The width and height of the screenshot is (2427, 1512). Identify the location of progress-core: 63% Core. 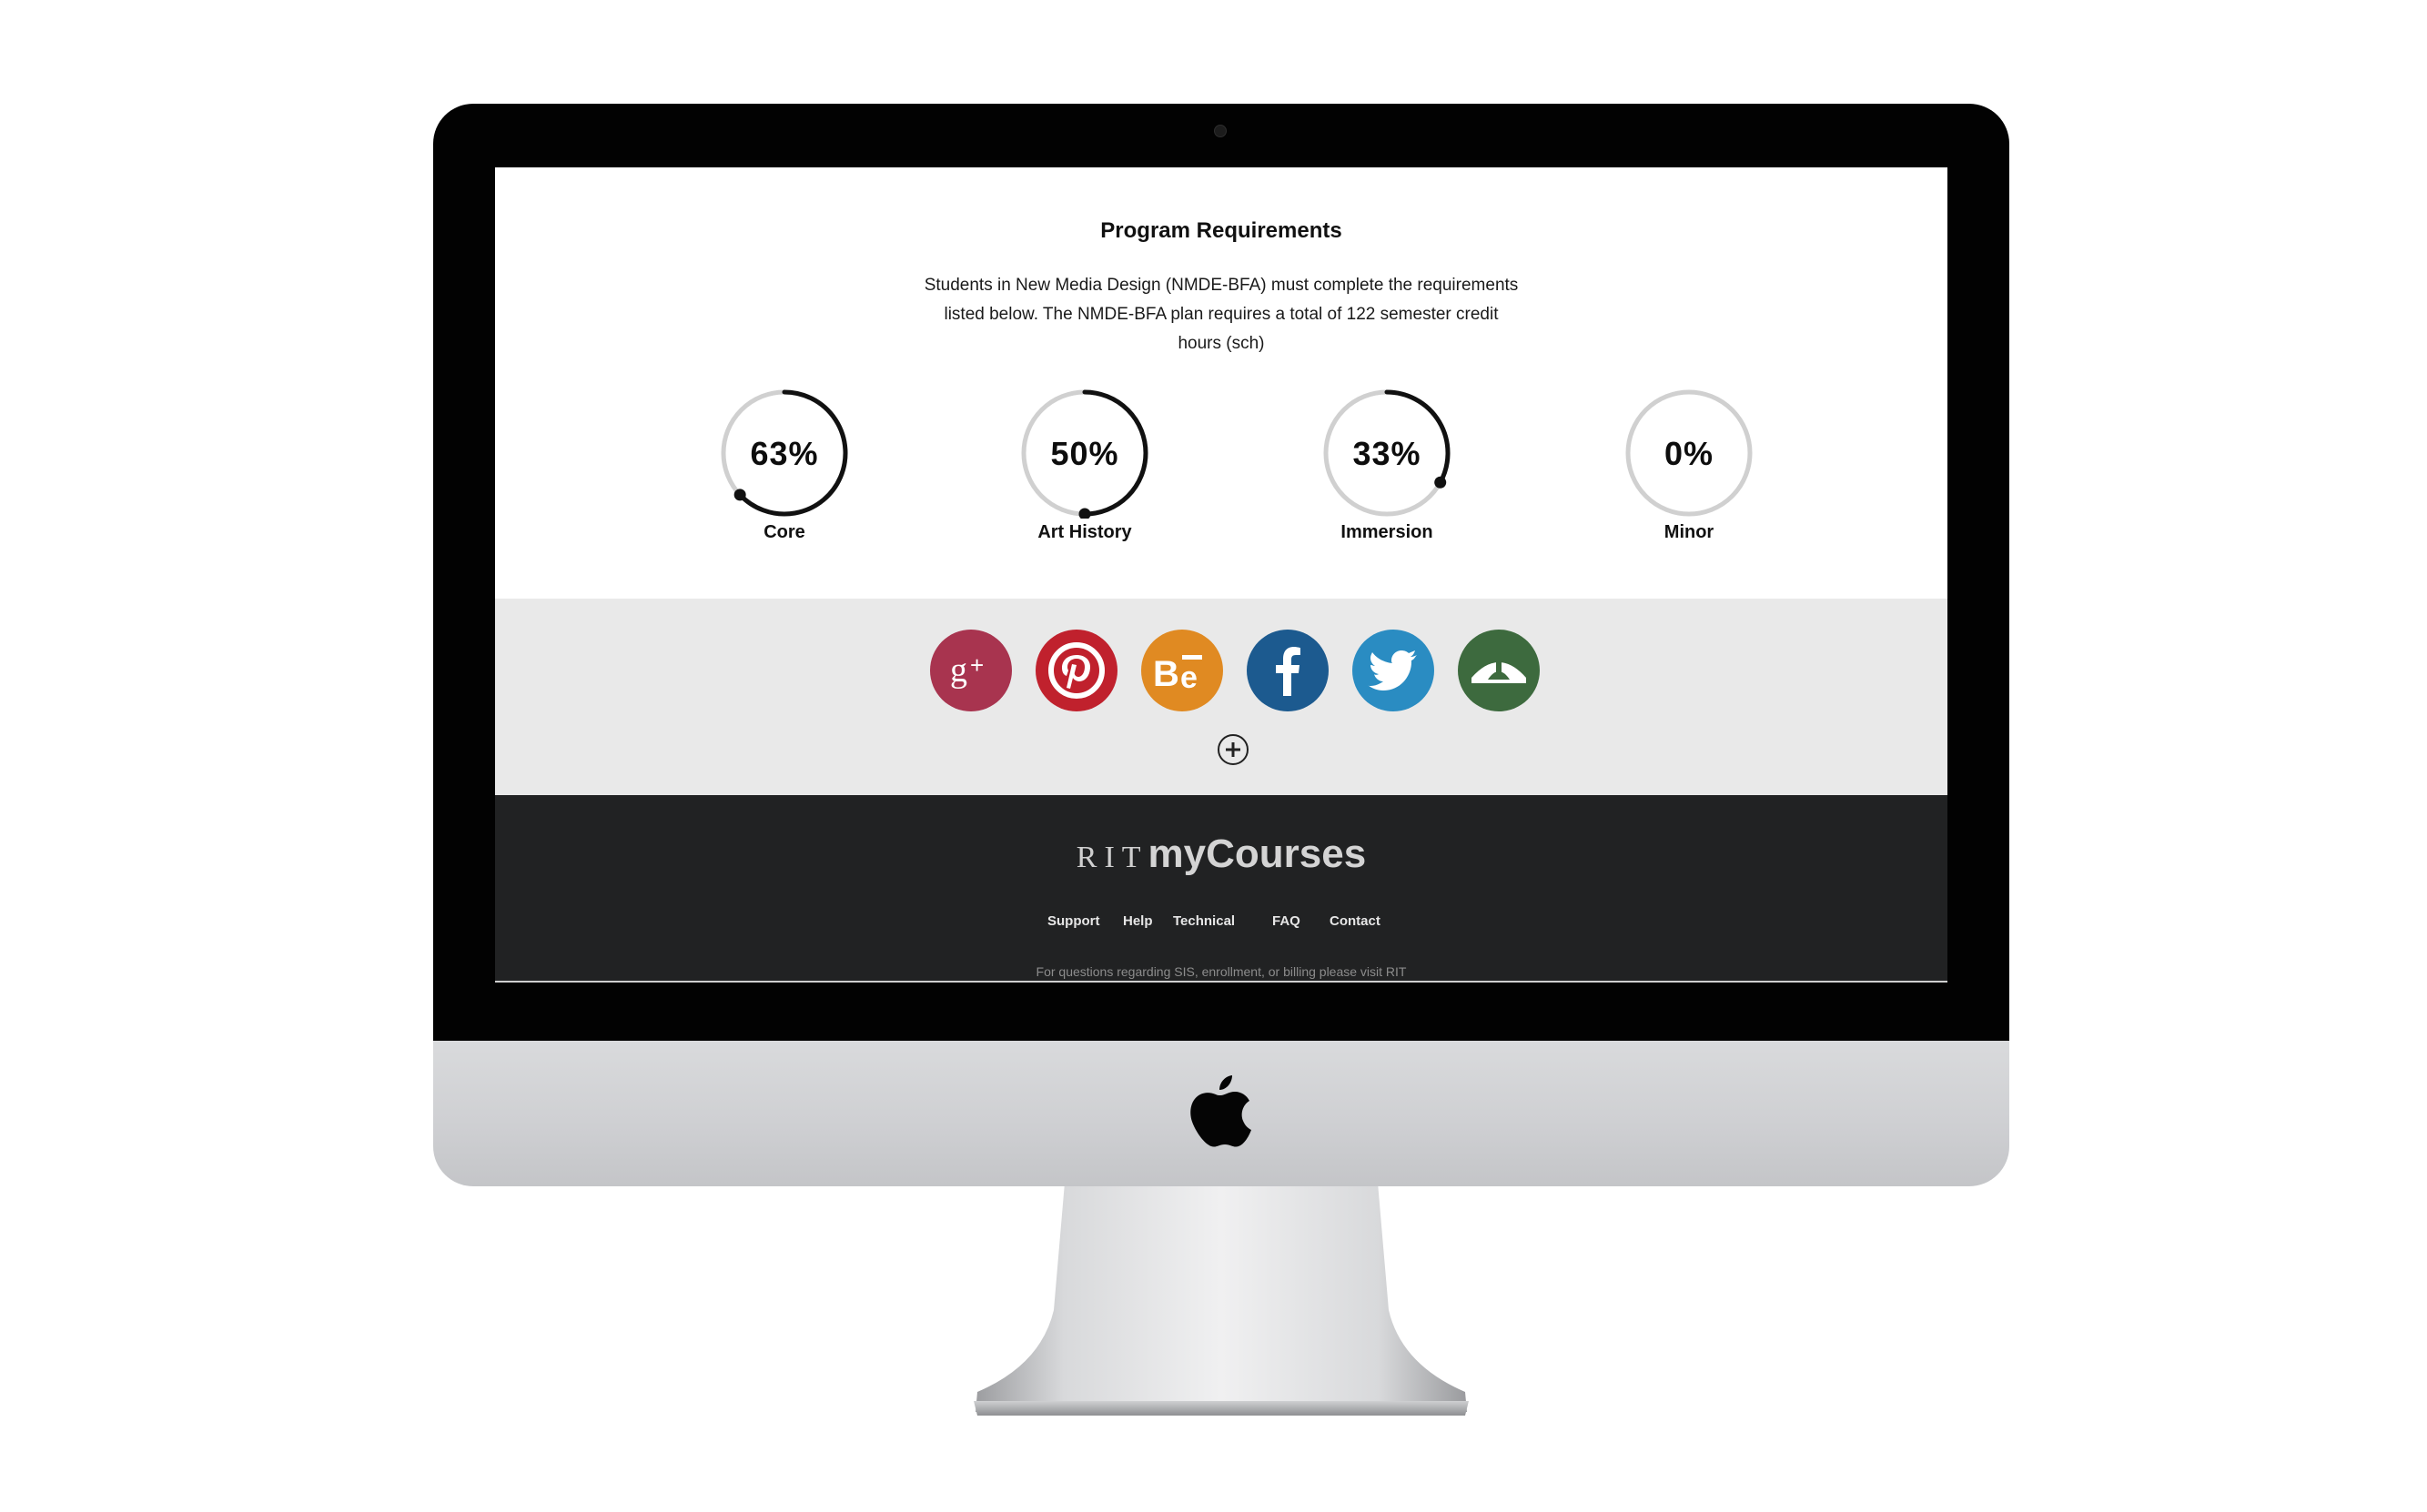
(784, 470).